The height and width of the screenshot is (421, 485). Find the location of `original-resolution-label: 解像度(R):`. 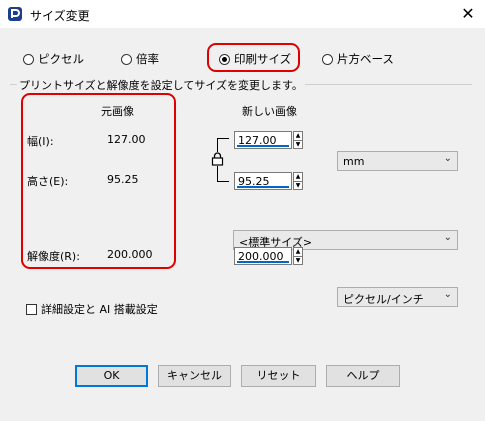

original-resolution-label: 解像度(R): is located at coordinates (53, 256).